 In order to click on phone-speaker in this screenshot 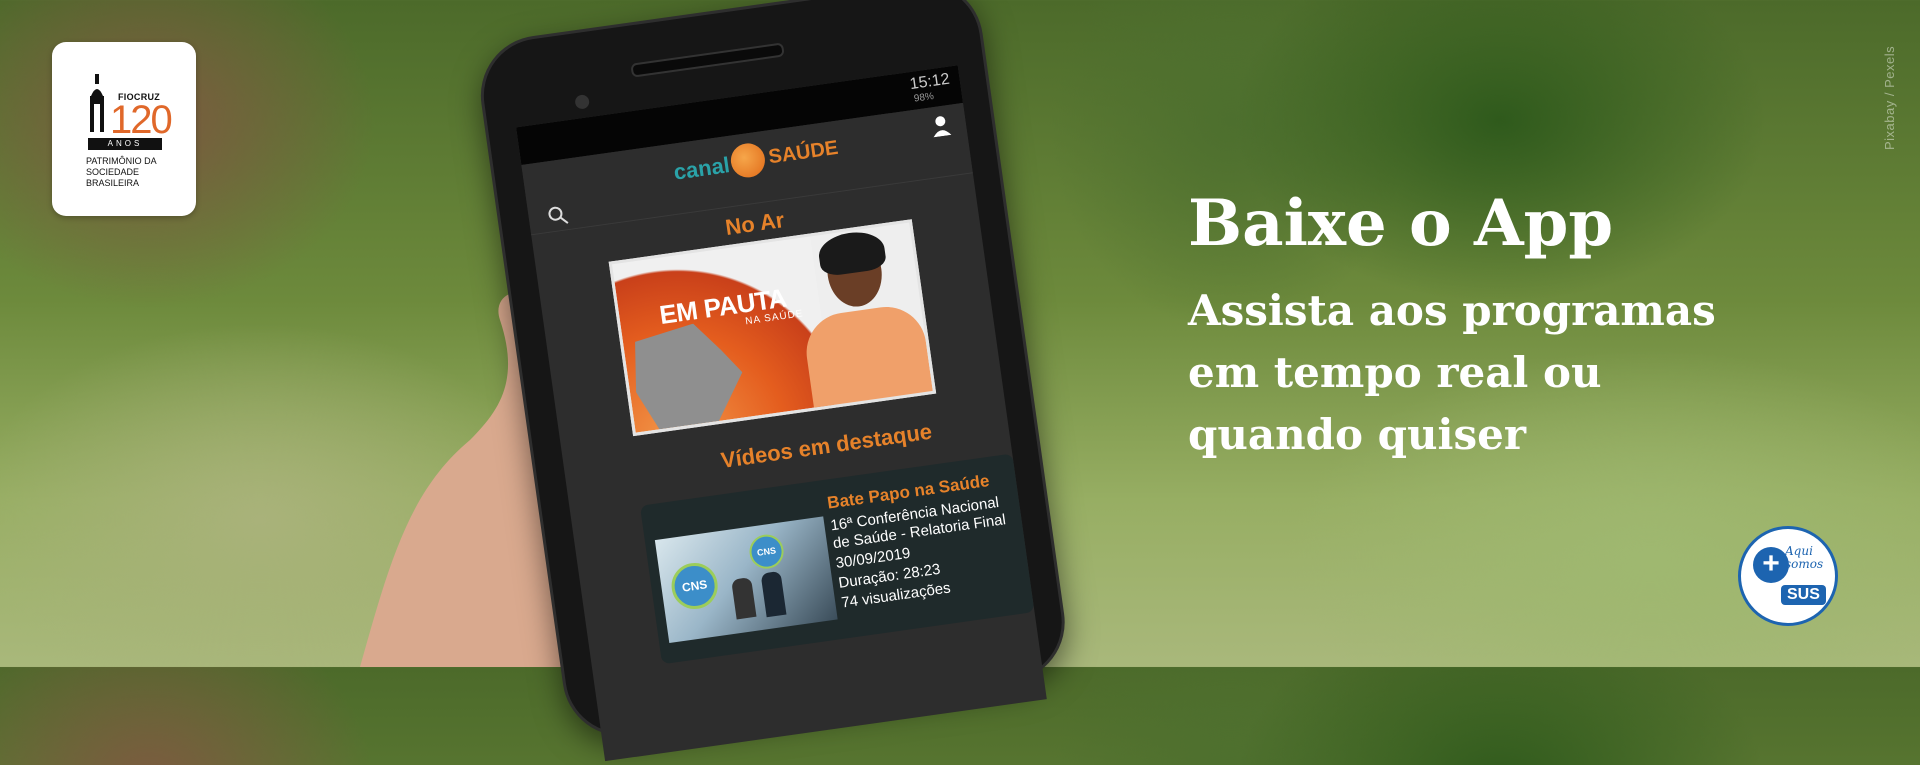, I will do `click(707, 60)`.